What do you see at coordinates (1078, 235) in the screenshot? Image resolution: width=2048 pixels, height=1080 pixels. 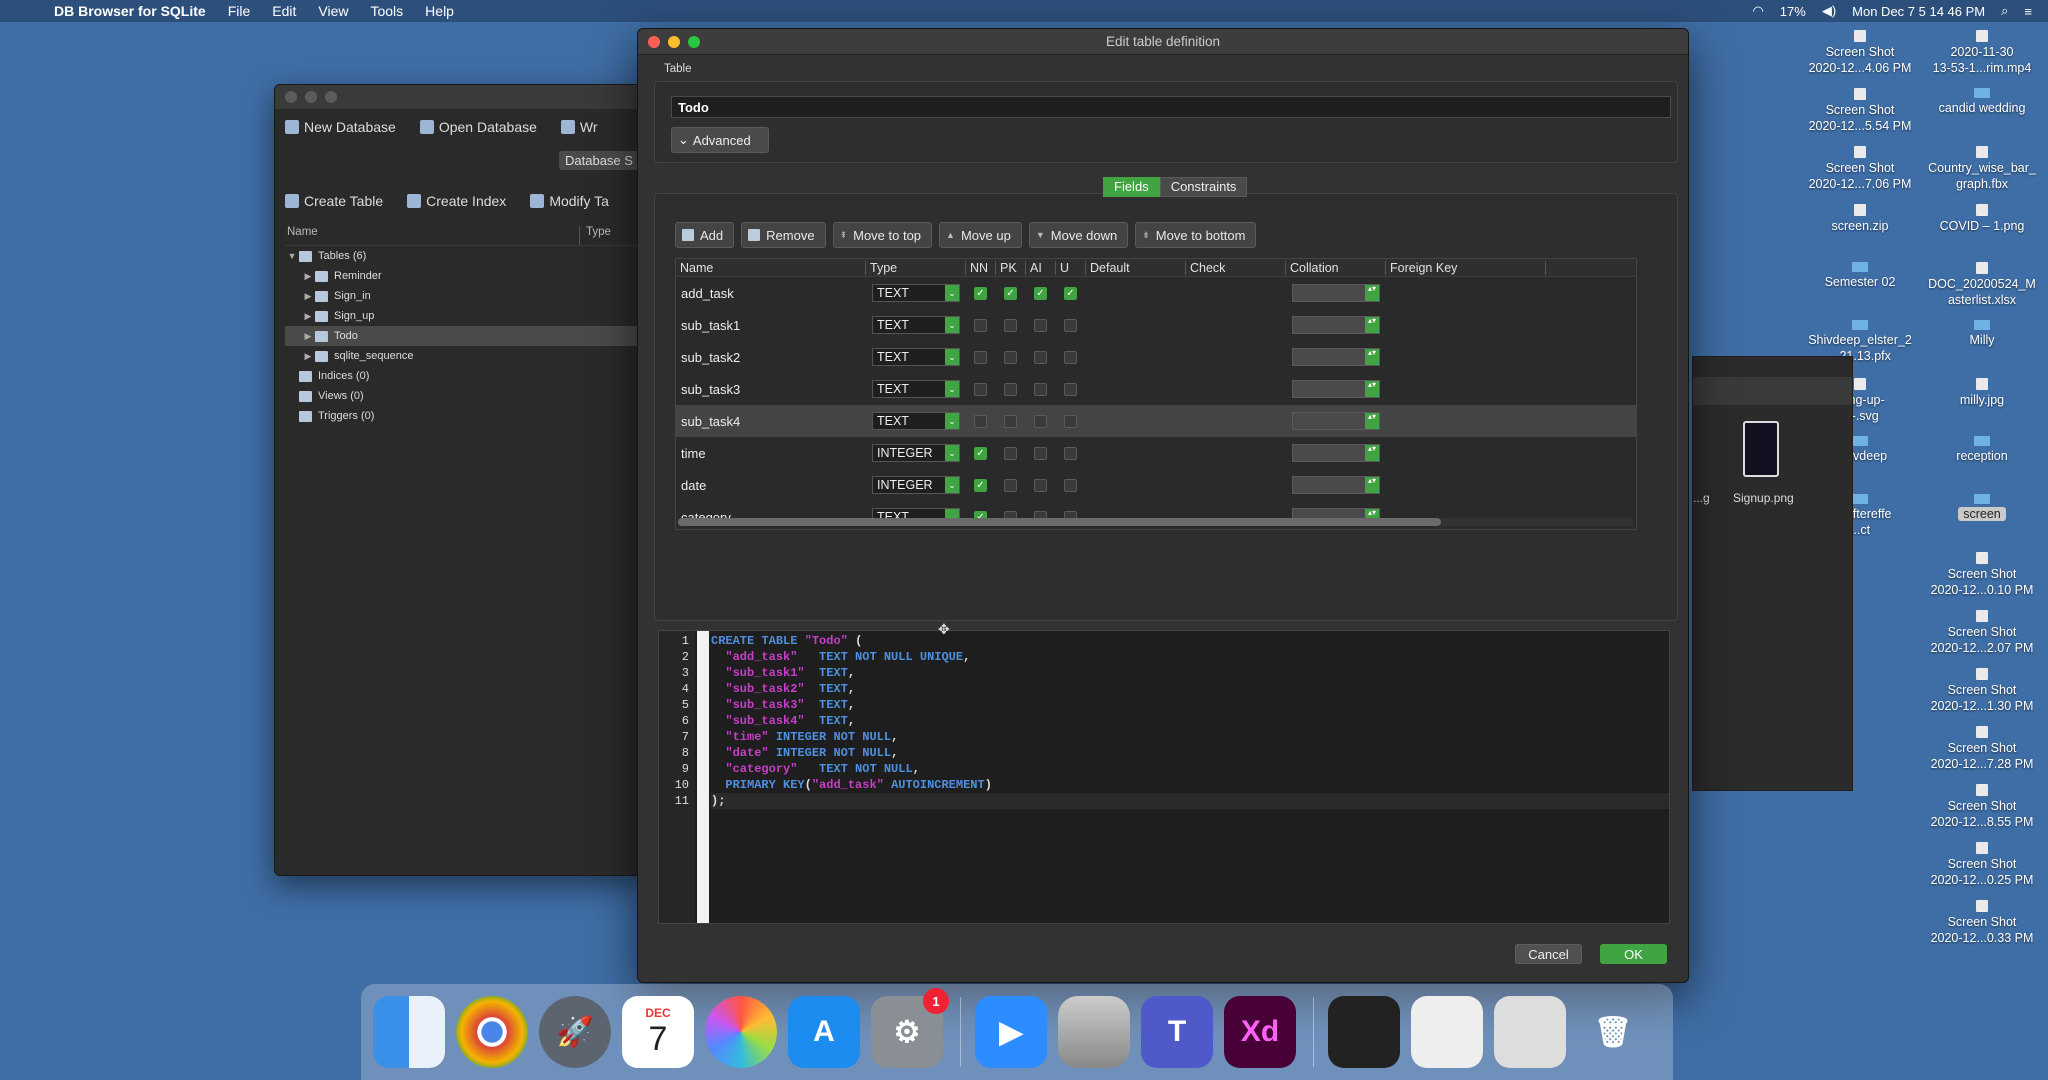 I see `move-down-button: ▼ Move down` at bounding box center [1078, 235].